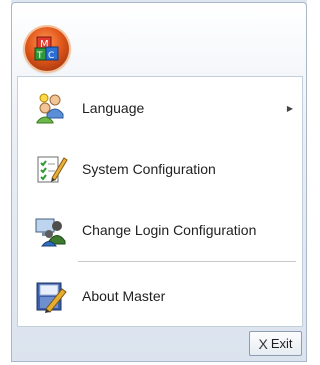 Image resolution: width=320 pixels, height=365 pixels. What do you see at coordinates (50, 108) in the screenshot?
I see `users-language-icon` at bounding box center [50, 108].